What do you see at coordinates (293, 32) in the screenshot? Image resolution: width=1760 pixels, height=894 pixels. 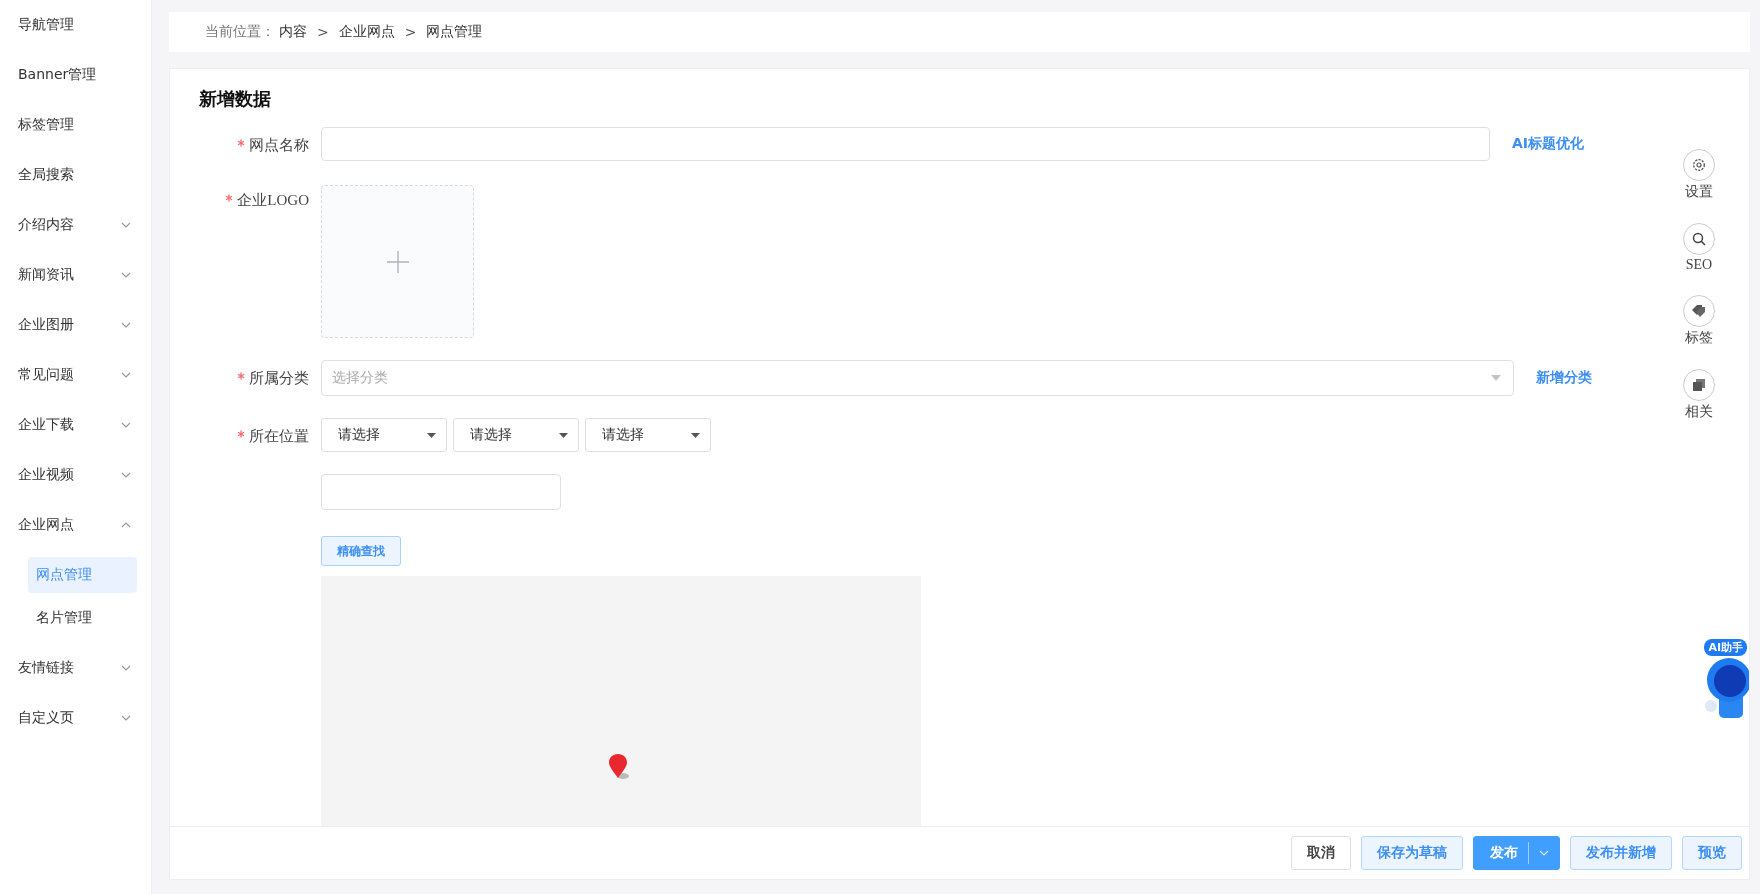 I see `breadcrumb-item: 内容` at bounding box center [293, 32].